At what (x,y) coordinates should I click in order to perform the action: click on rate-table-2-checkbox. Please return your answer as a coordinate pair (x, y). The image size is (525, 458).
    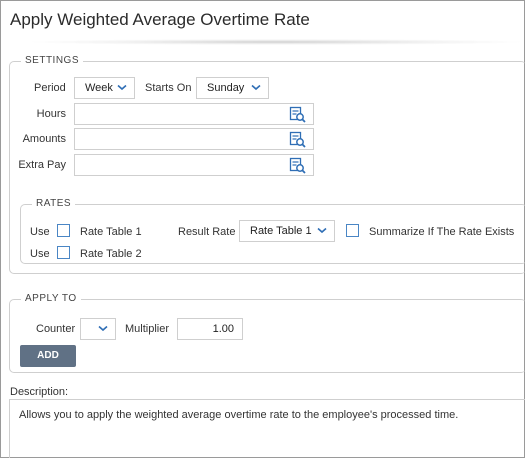
    Looking at the image, I should click on (63, 252).